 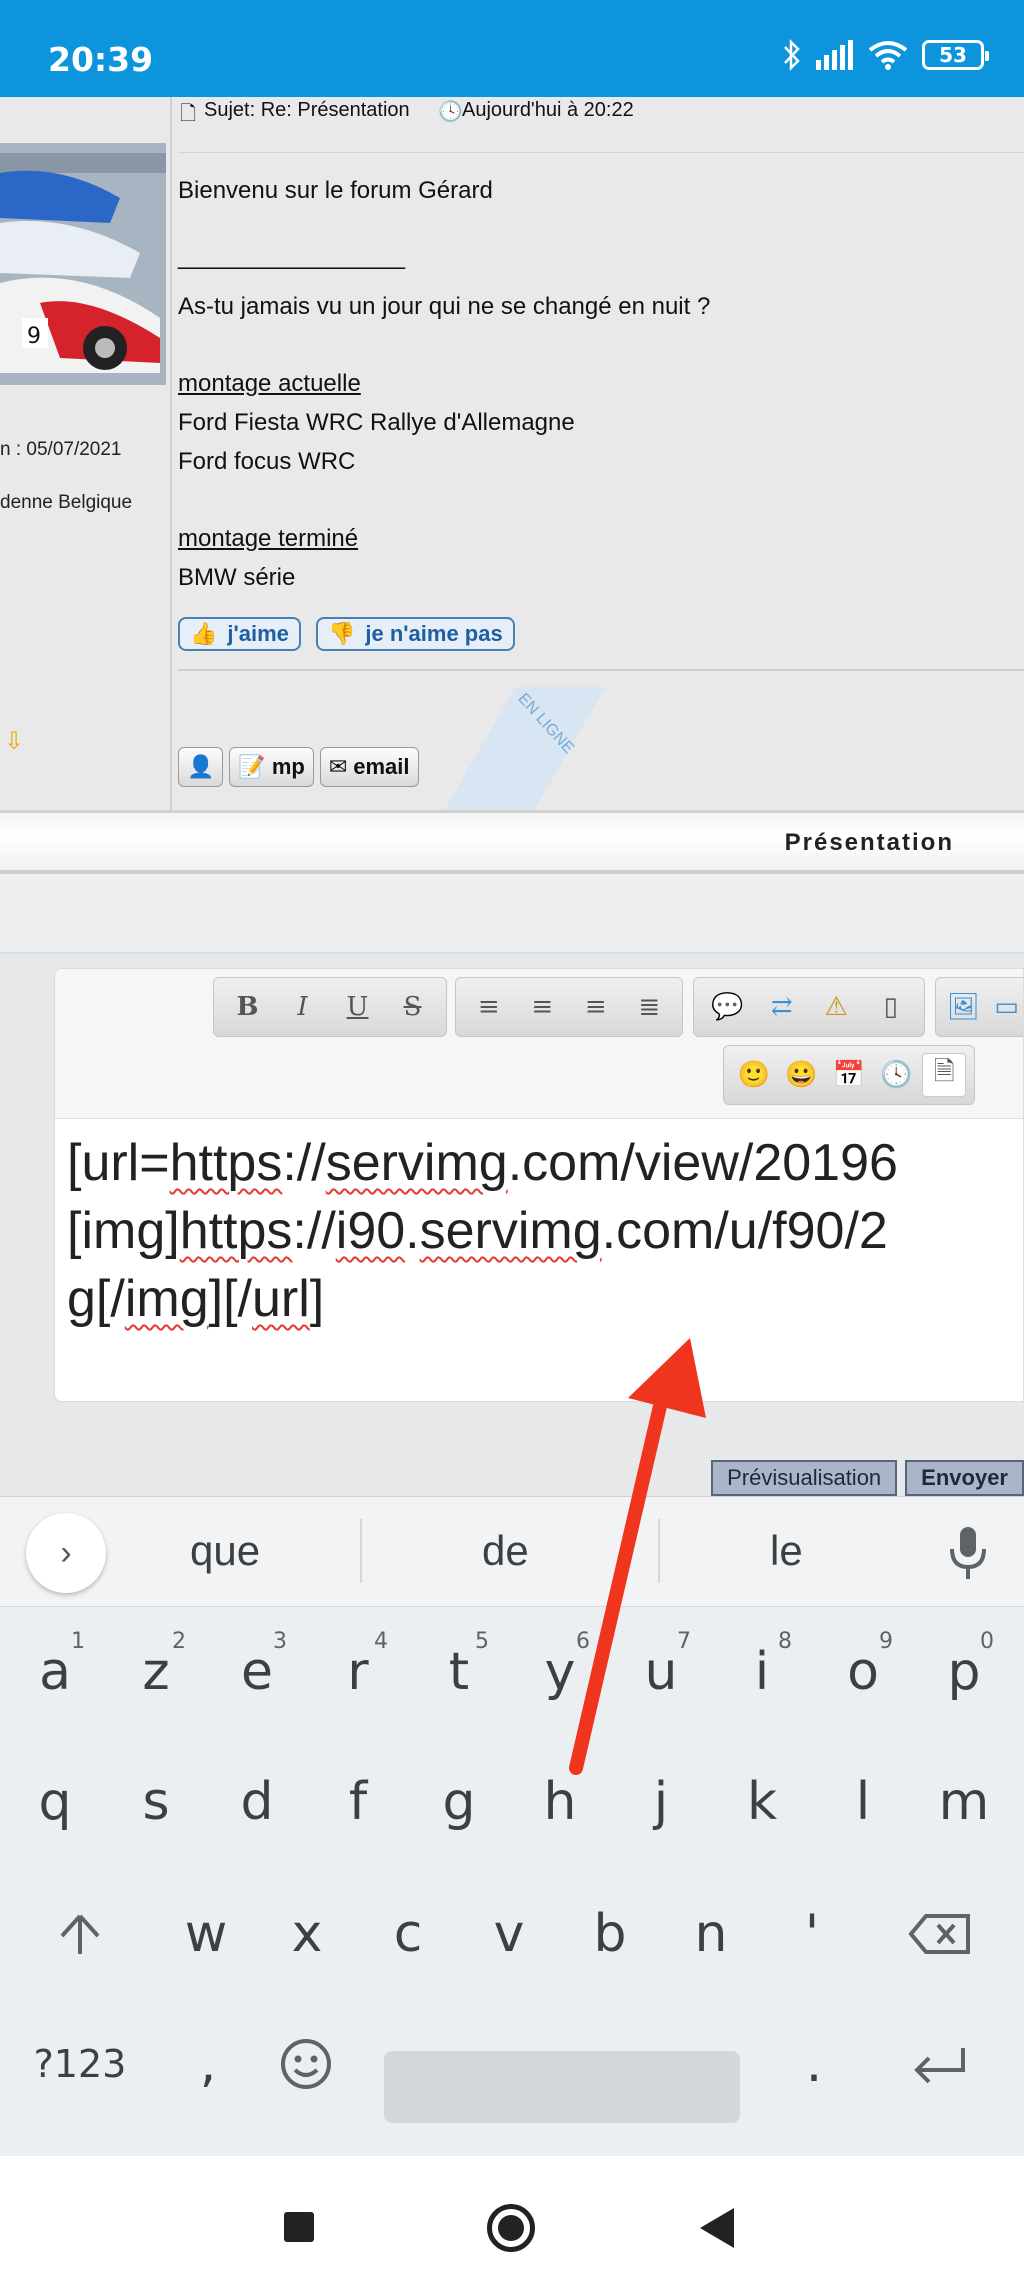 I want to click on profile-icon: 👤, so click(x=201, y=766).